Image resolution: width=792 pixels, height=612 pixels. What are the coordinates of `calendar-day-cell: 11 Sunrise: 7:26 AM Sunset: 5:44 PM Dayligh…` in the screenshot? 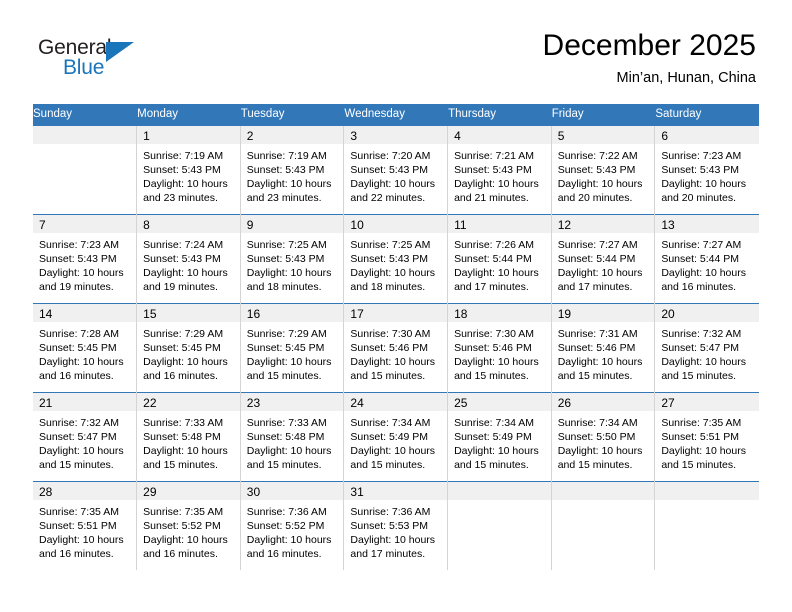 It's located at (499, 258).